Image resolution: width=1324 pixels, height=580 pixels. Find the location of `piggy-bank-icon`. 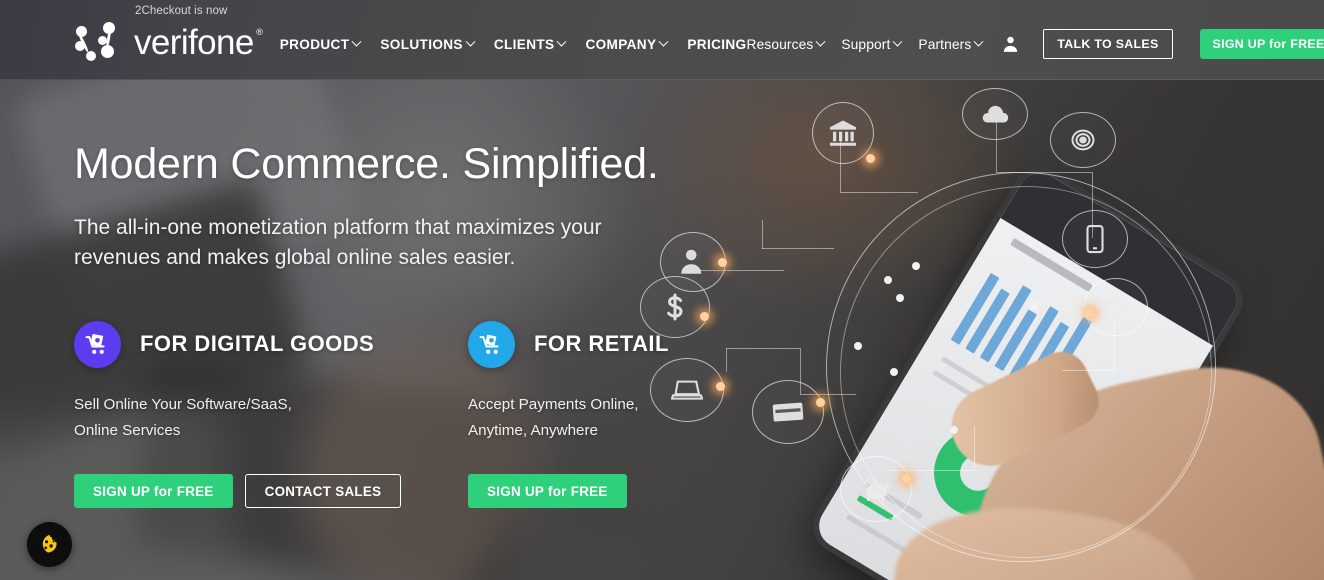

piggy-bank-icon is located at coordinates (876, 489).